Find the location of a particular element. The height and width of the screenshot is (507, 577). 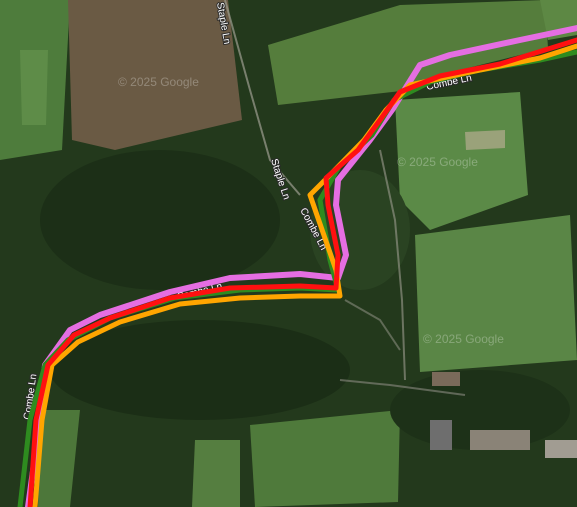

forest-patch is located at coordinates (160, 220).